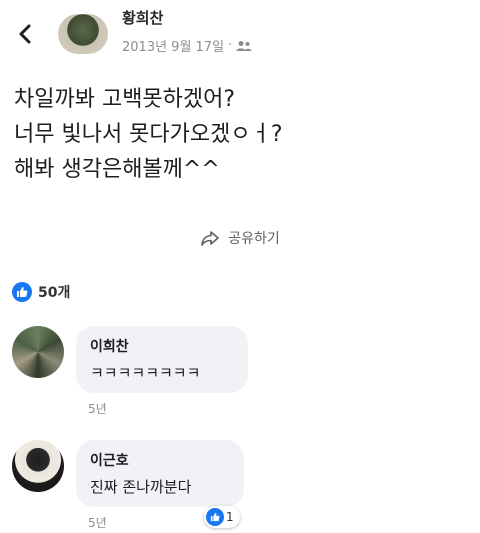  Describe the element at coordinates (162, 359) in the screenshot. I see `comment-bubble: 이희찬 ㅋㅋㅋㅋㅋㅋㅋㅋ` at that location.